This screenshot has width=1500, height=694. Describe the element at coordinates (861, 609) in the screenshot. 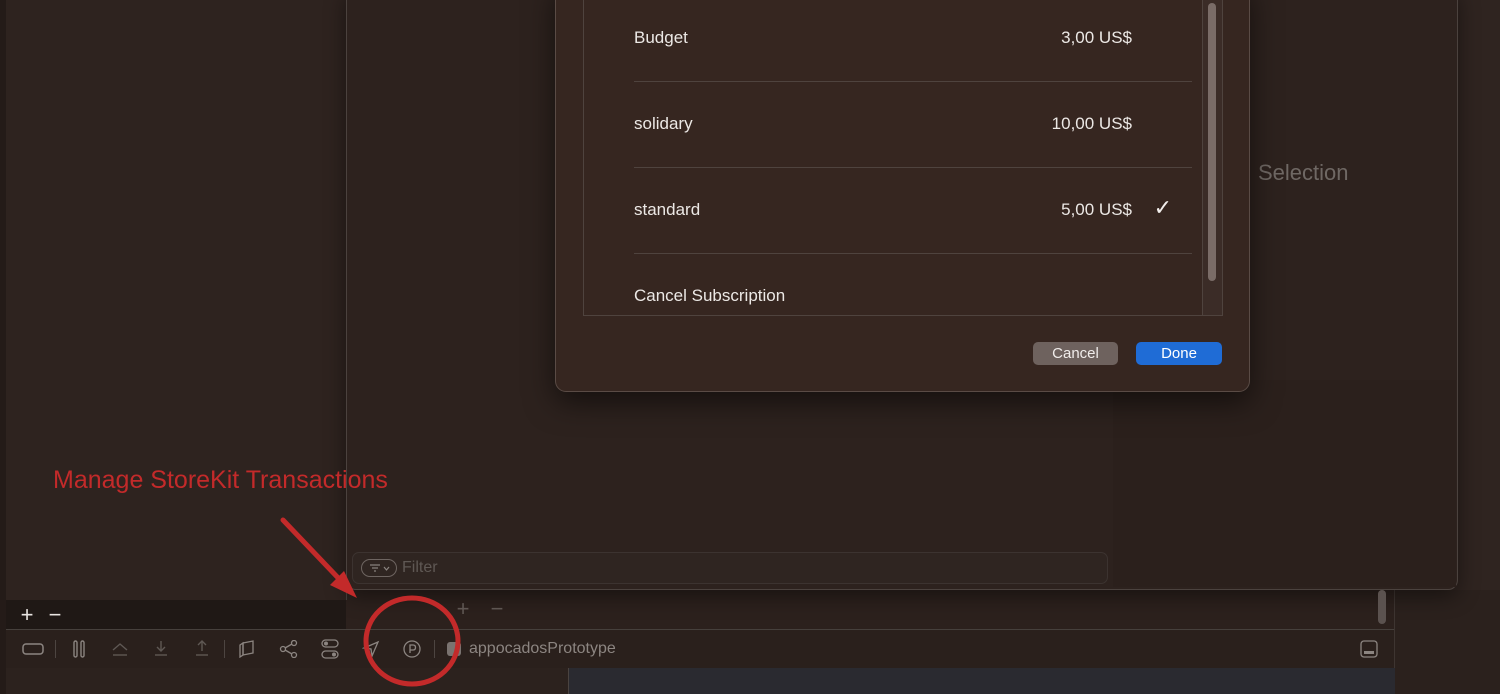

I see `manager-bottom-bar: + −` at that location.